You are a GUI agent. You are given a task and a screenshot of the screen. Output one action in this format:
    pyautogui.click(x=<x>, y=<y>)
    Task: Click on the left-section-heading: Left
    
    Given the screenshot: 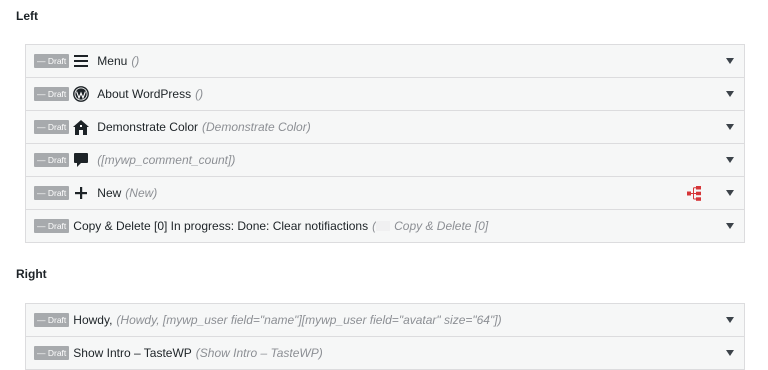 What is the action you would take?
    pyautogui.click(x=27, y=16)
    